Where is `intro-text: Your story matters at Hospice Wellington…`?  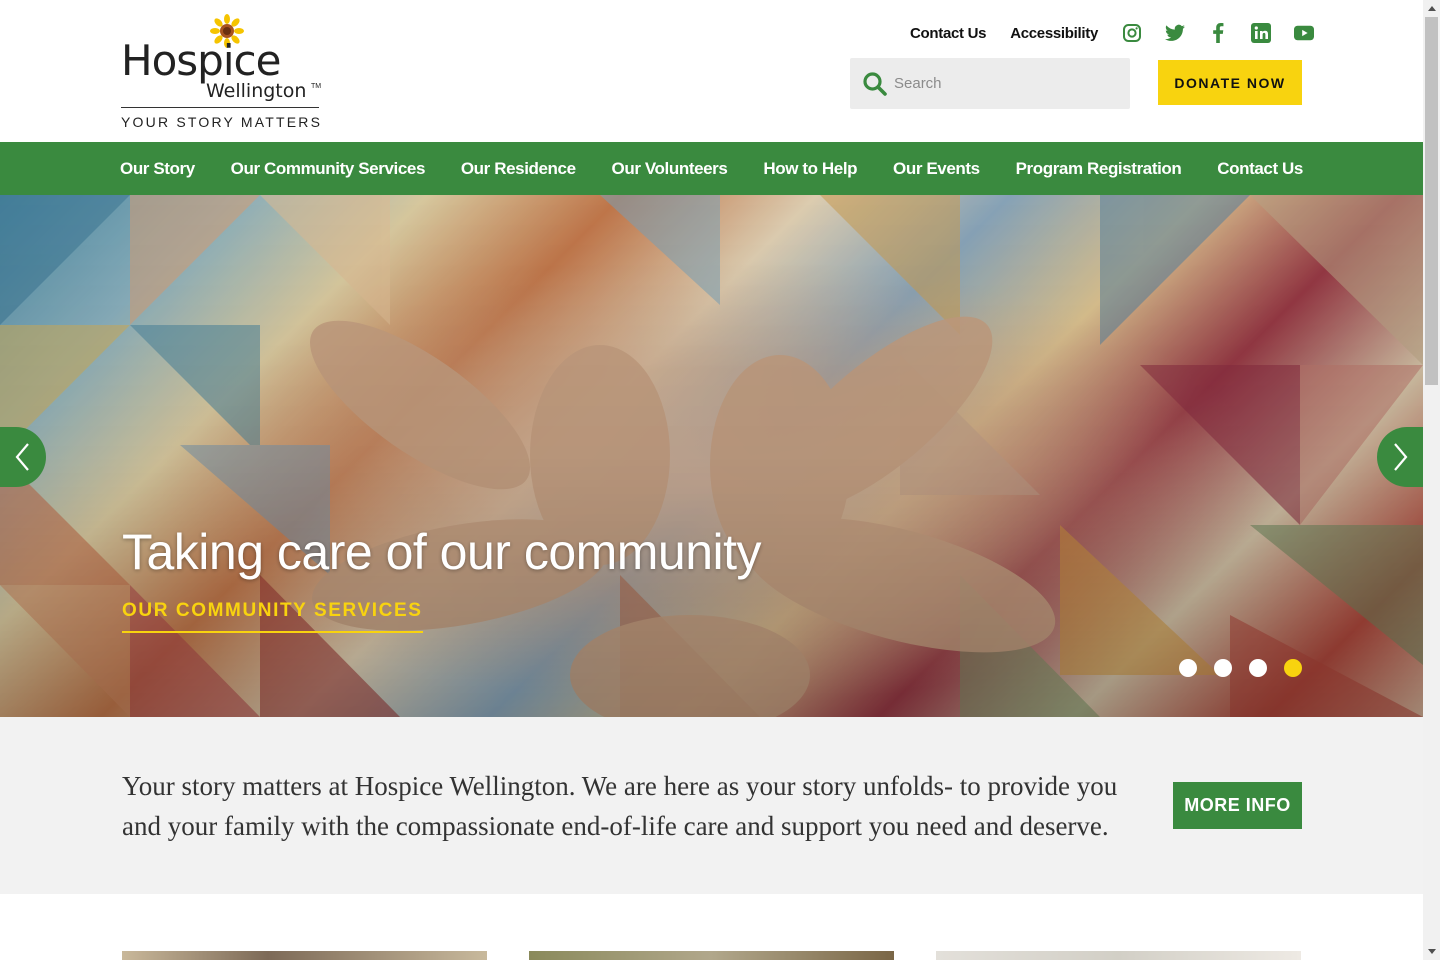 intro-text: Your story matters at Hospice Wellington… is located at coordinates (620, 806).